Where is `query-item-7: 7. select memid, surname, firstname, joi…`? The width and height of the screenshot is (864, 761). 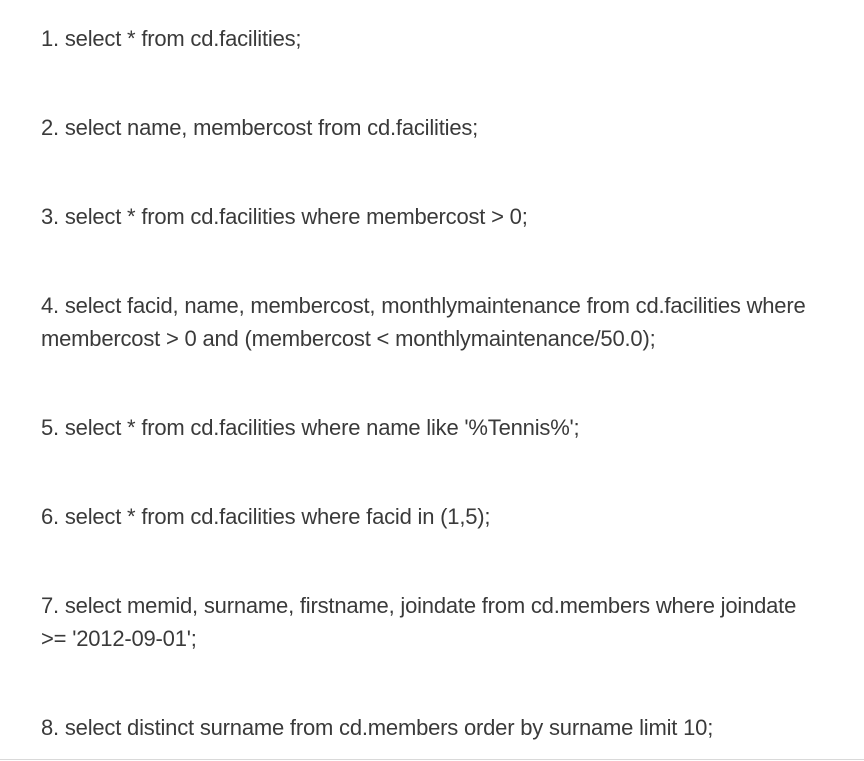
query-item-7: 7. select memid, surname, firstname, joi… is located at coordinates (419, 622).